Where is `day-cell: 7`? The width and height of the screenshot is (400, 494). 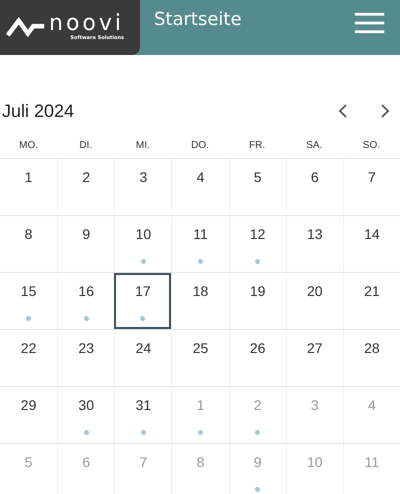
day-cell: 7 is located at coordinates (371, 187).